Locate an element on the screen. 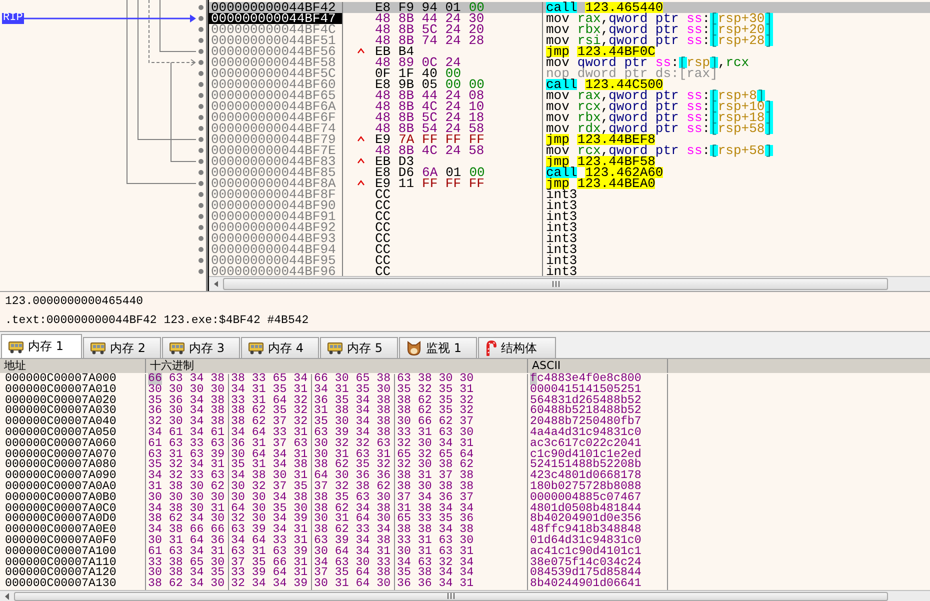 This screenshot has width=930, height=601. disassembly-row: 000000000044BF92 CC int3 is located at coordinates (569, 227).